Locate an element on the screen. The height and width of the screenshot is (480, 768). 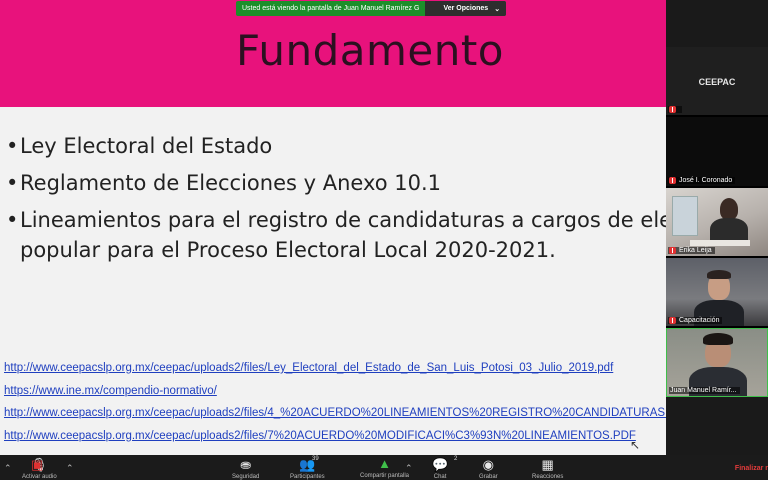
video-off-icon: ▣ is located at coordinates (37, 464).